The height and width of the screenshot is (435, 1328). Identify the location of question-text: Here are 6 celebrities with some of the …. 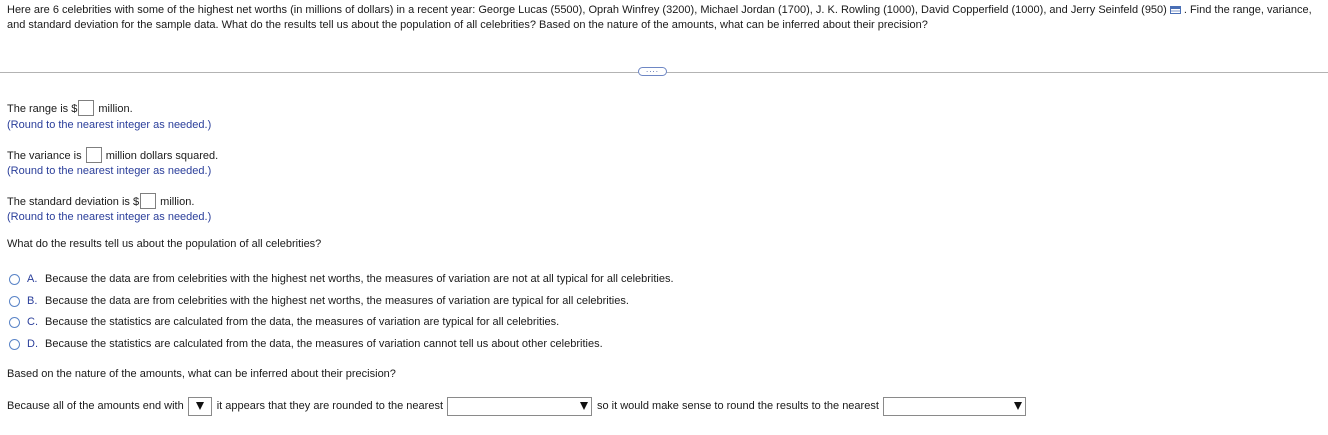
(665, 18).